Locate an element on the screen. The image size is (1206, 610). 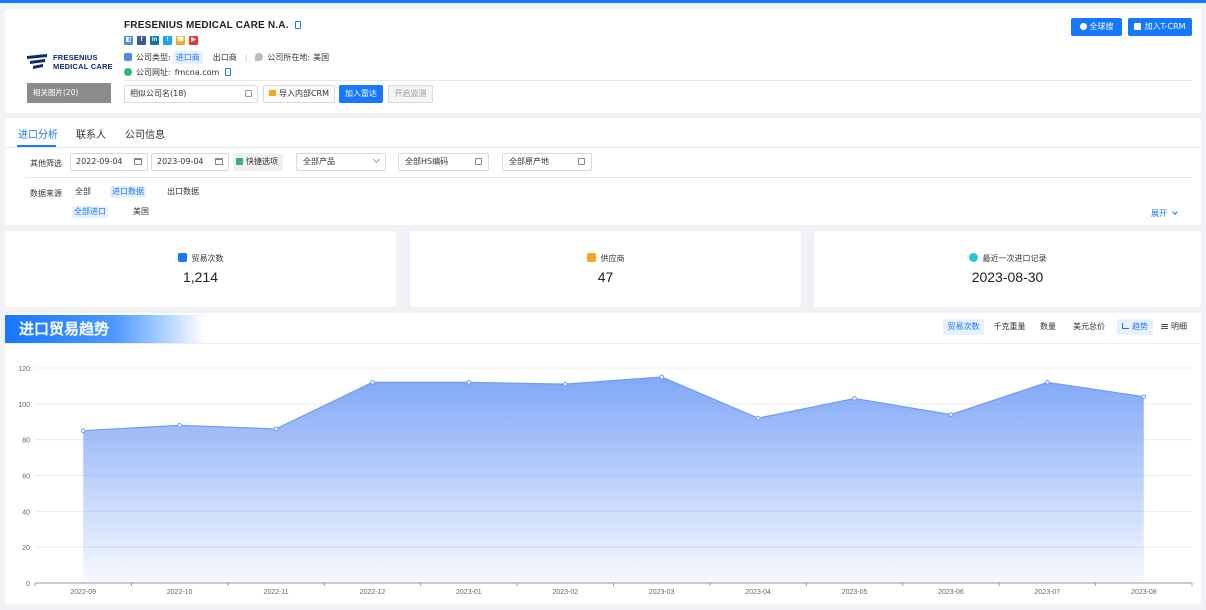
y-tick-label: 80 is located at coordinates (26, 441).